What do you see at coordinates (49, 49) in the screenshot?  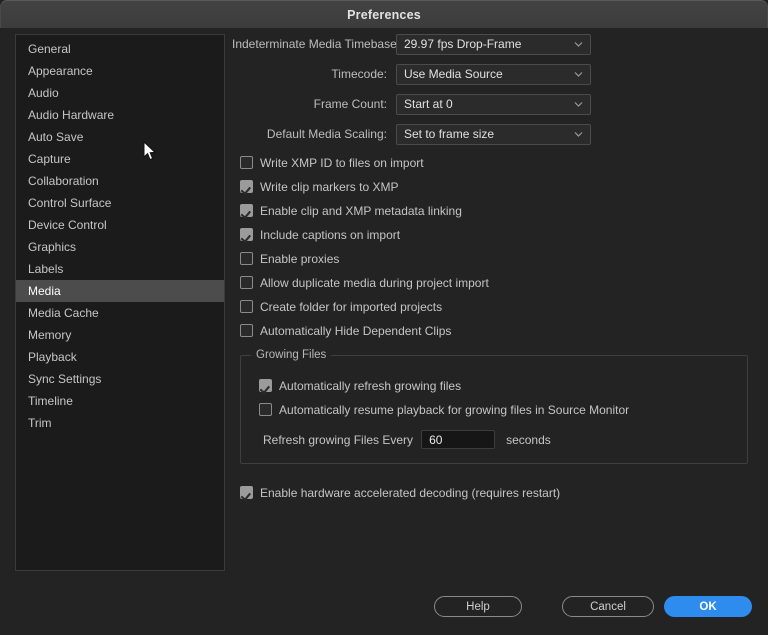 I see `sidebar-item-label: General` at bounding box center [49, 49].